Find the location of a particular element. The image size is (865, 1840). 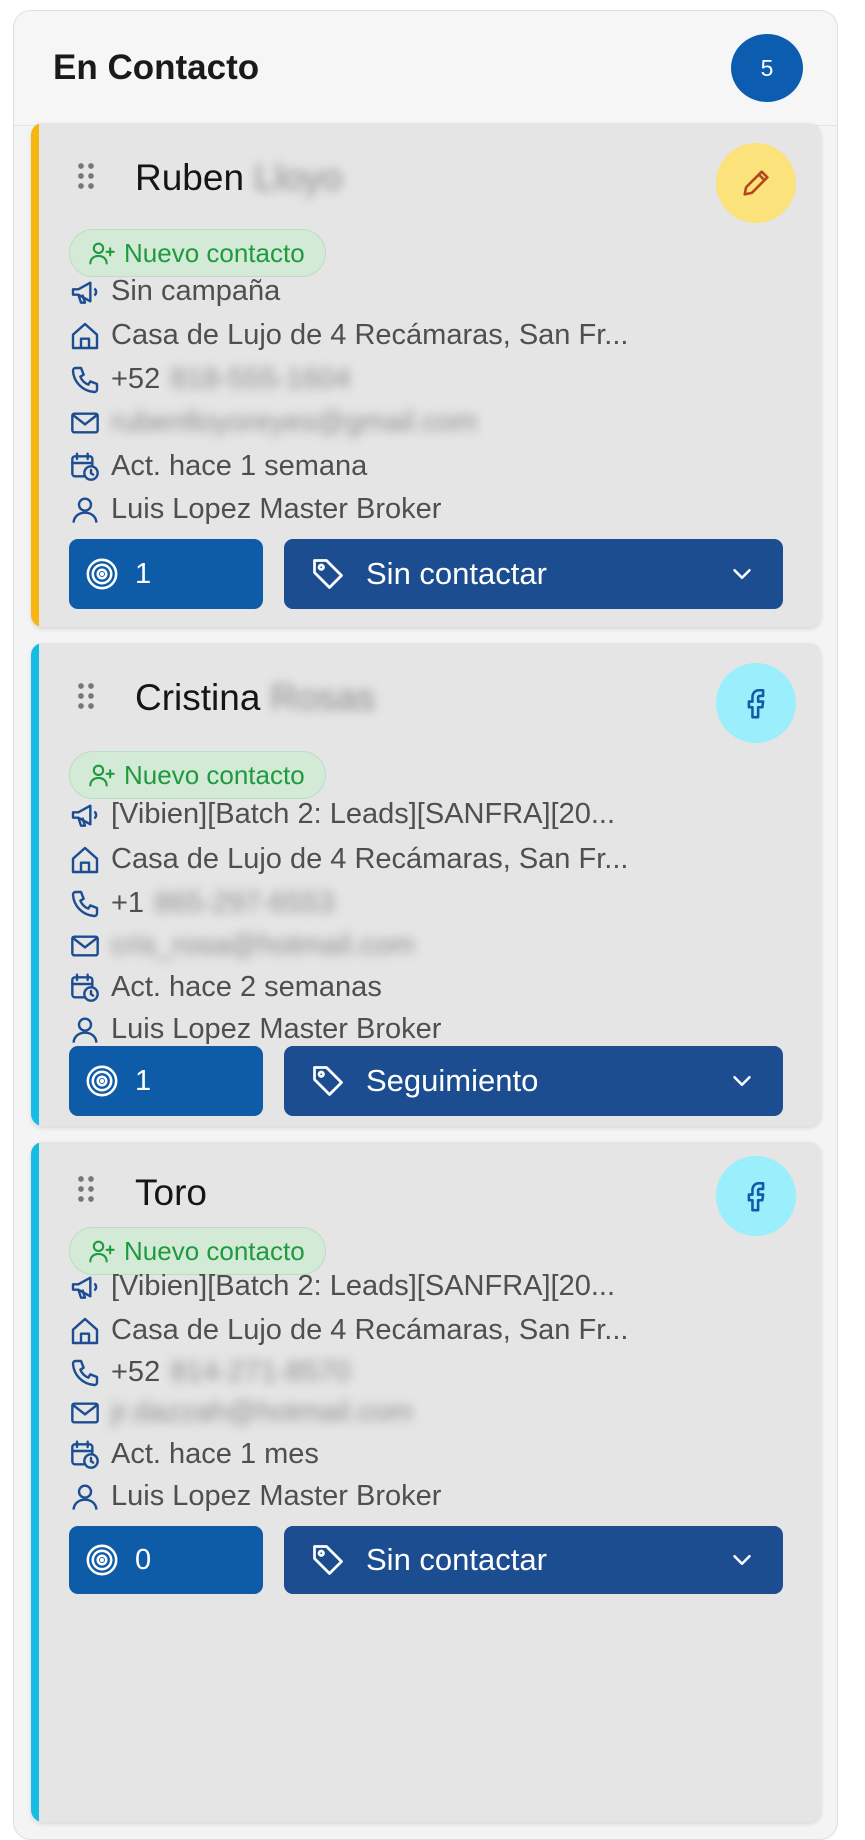

lead-name: Ruben Lloyo is located at coordinates (238, 178).